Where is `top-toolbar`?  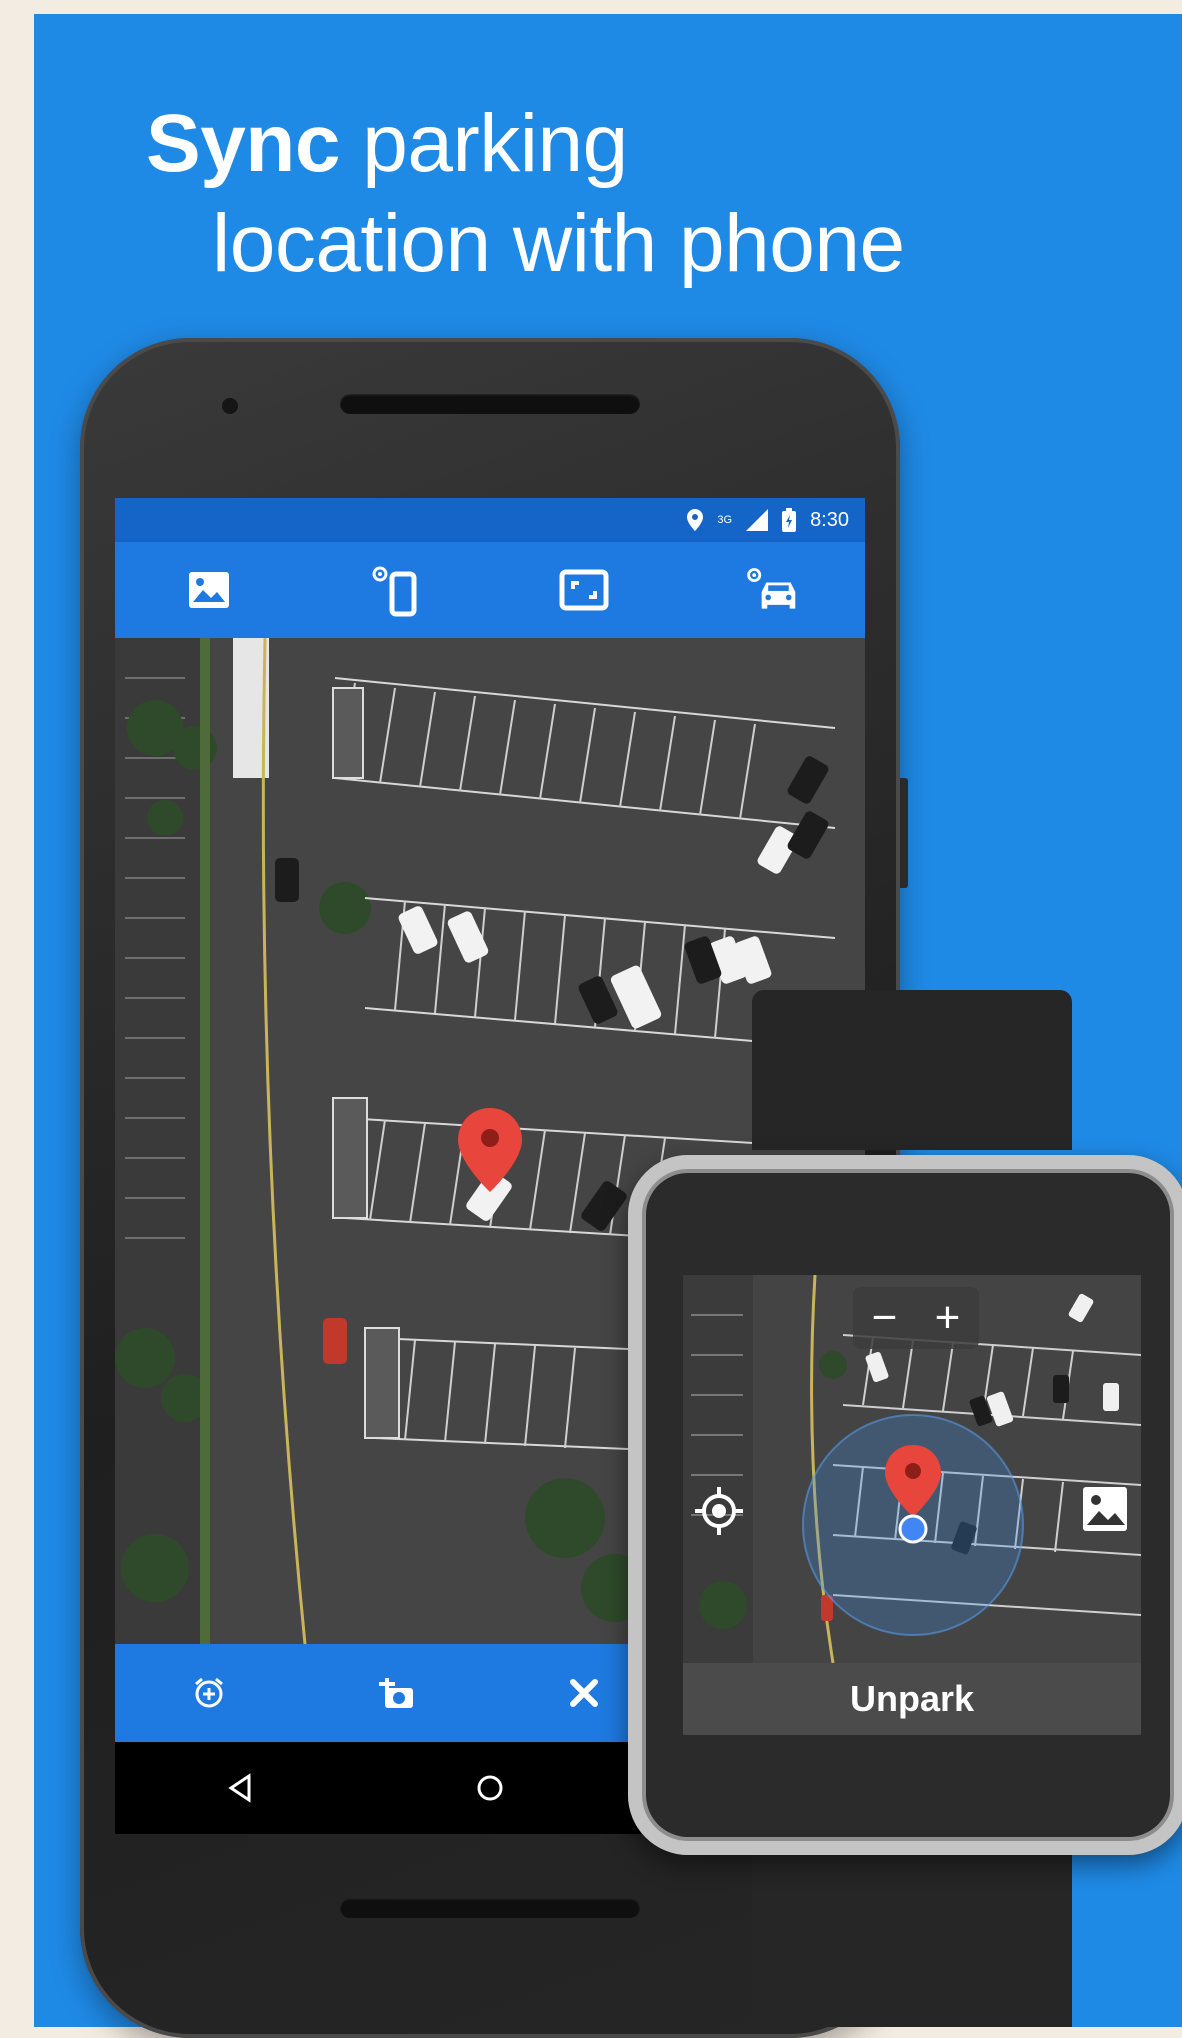 top-toolbar is located at coordinates (490, 590).